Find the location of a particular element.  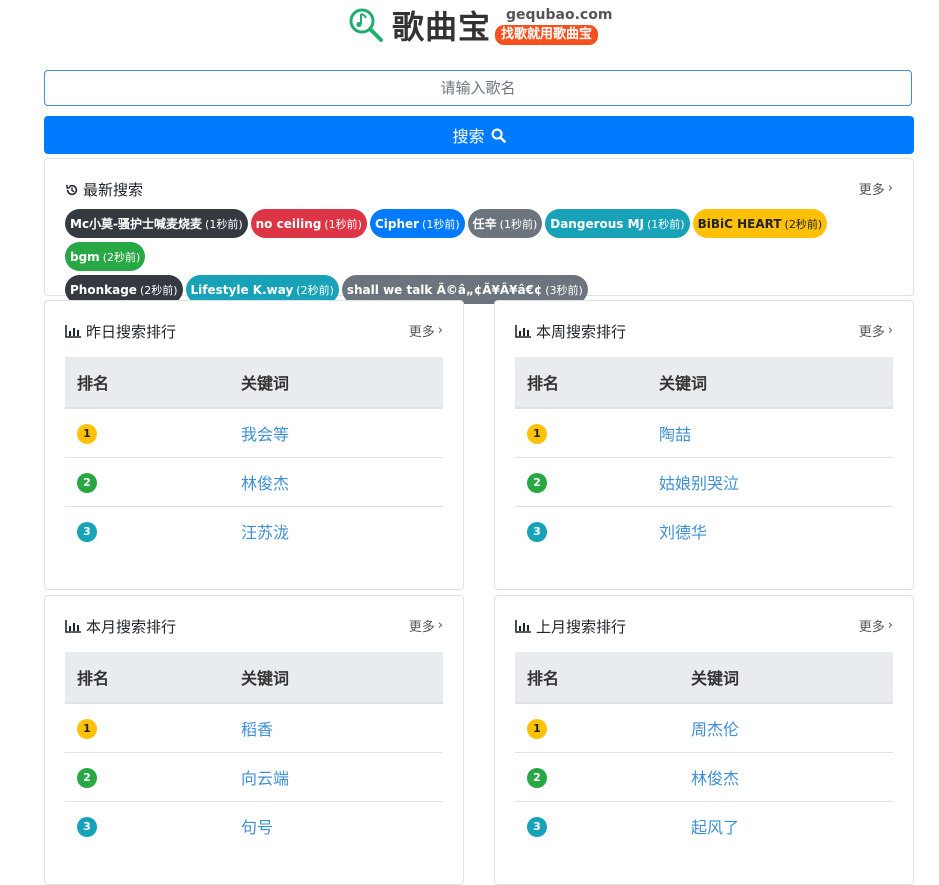

latest-search-item: Dangerous MJ (1秒前) is located at coordinates (617, 223).